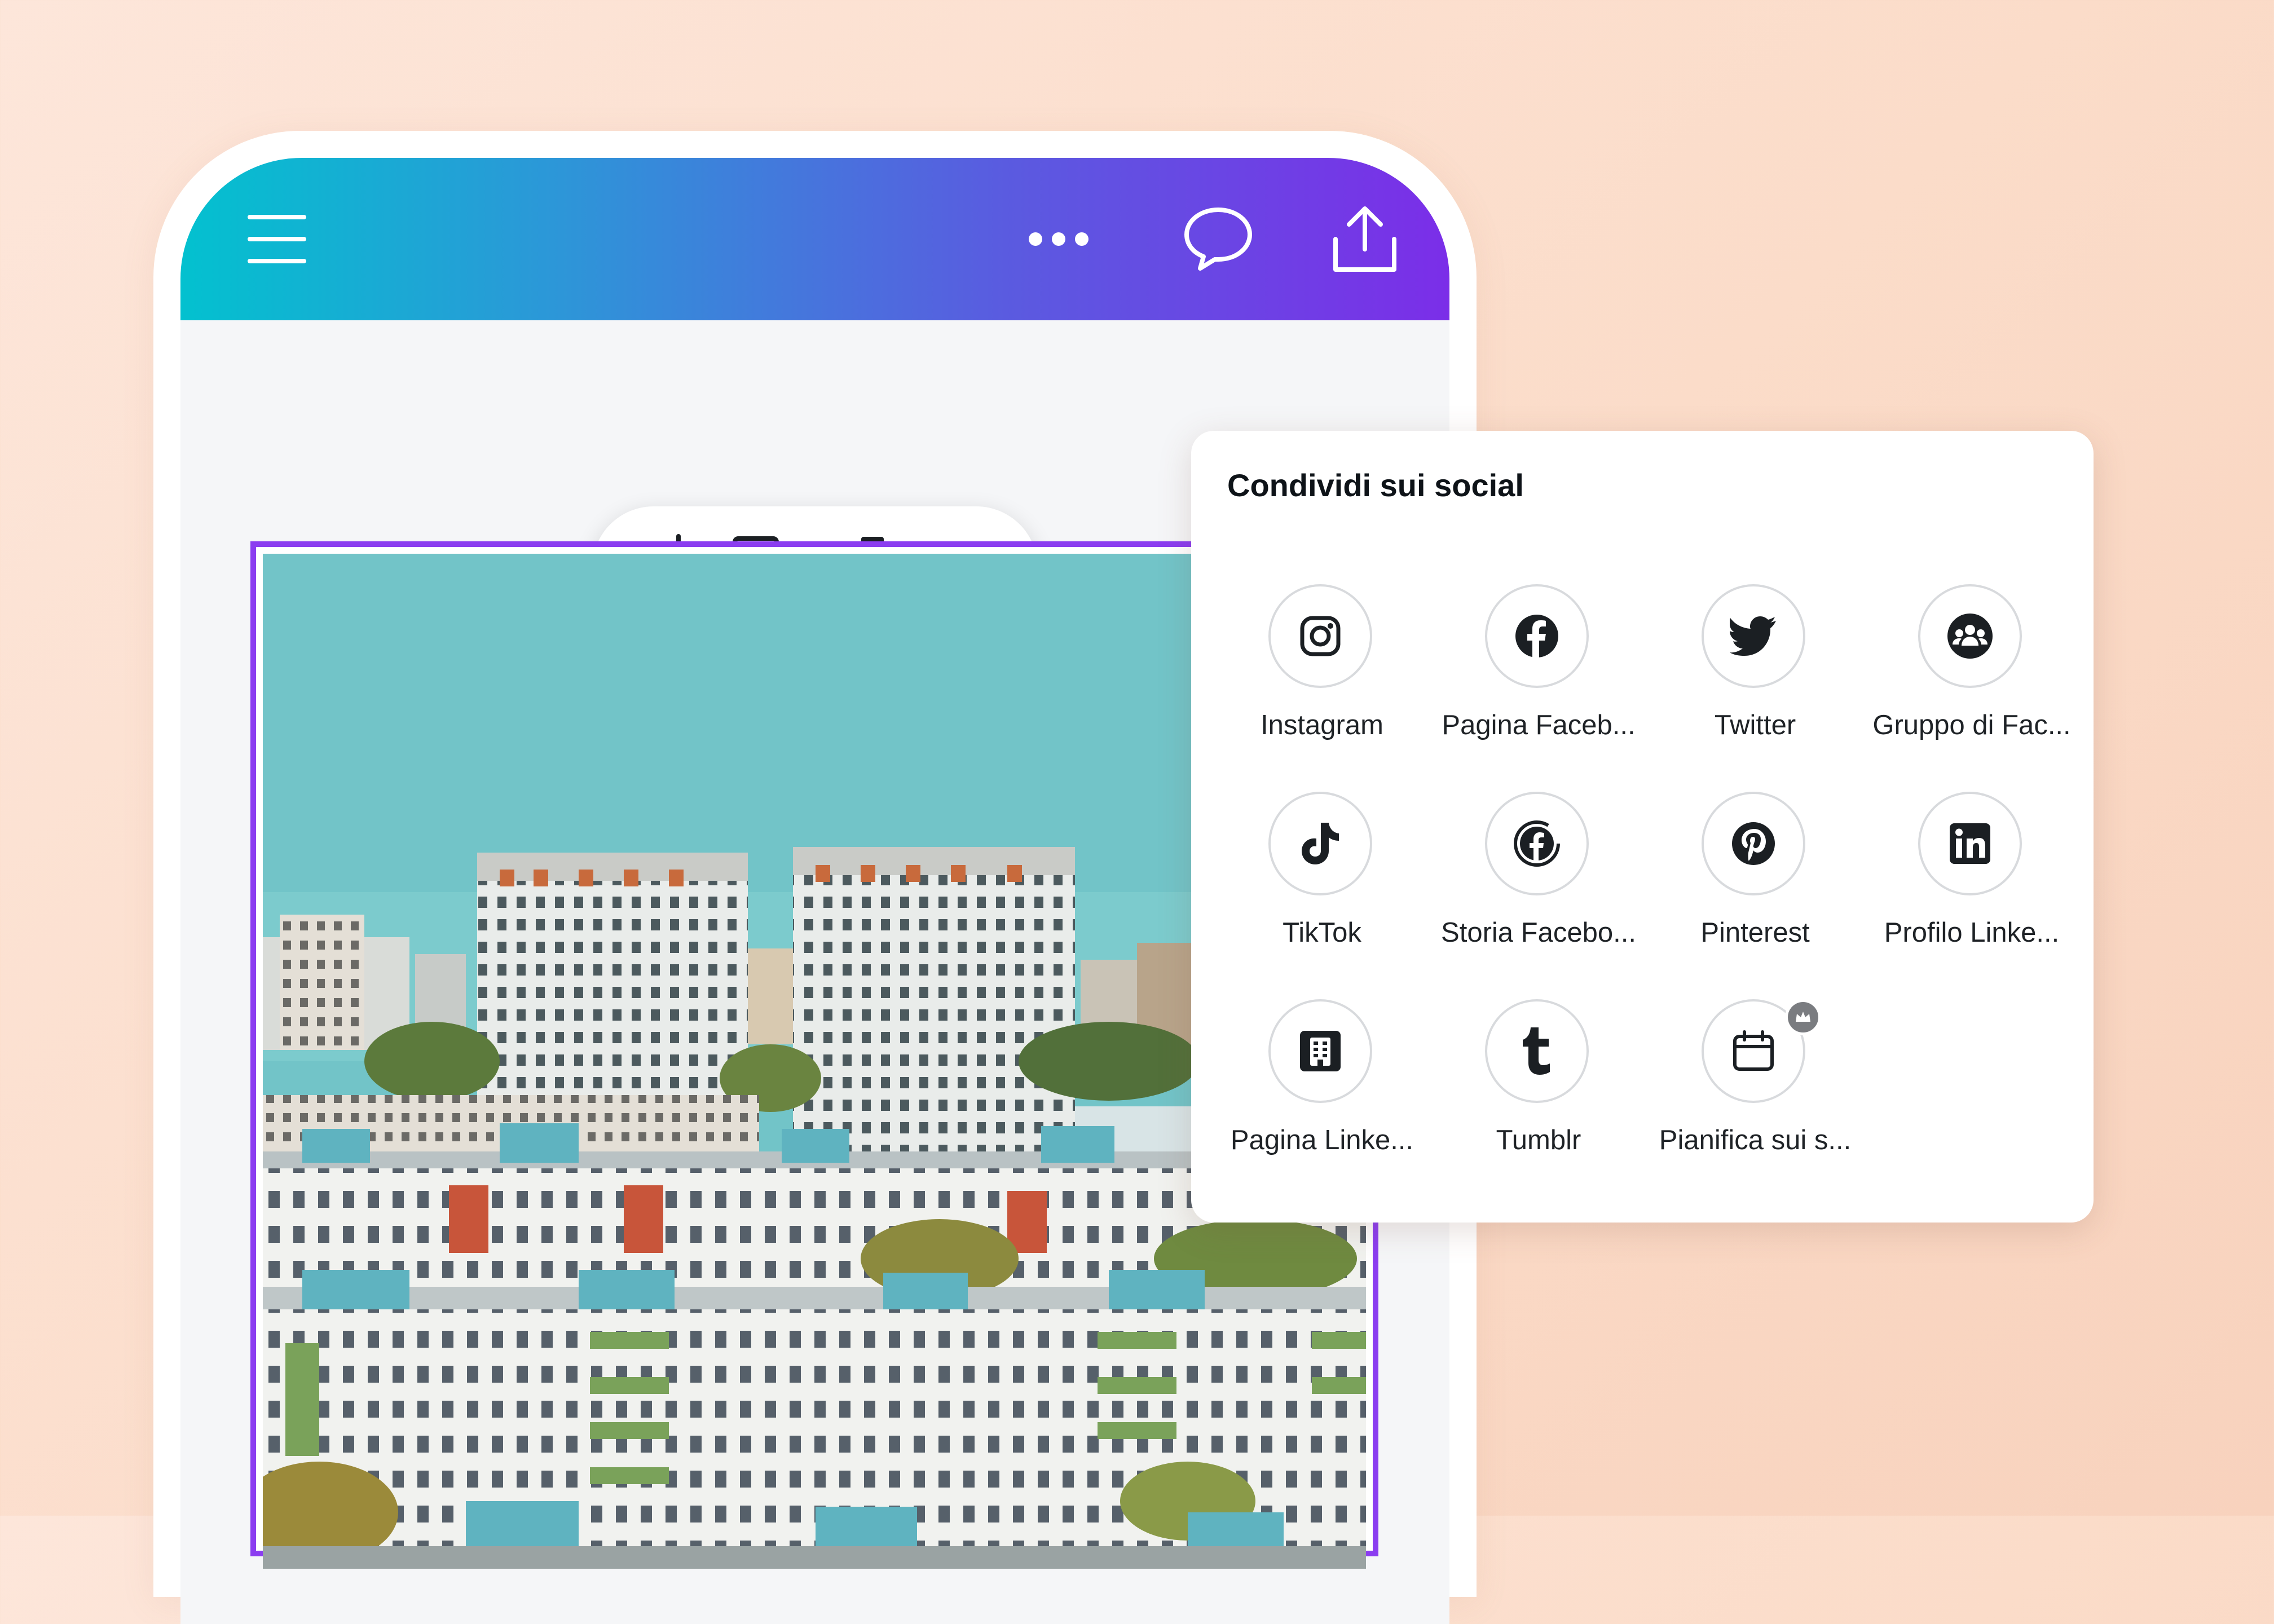 The image size is (2274, 1624). What do you see at coordinates (1375, 485) in the screenshot?
I see `panel-title: Condividi sui social` at bounding box center [1375, 485].